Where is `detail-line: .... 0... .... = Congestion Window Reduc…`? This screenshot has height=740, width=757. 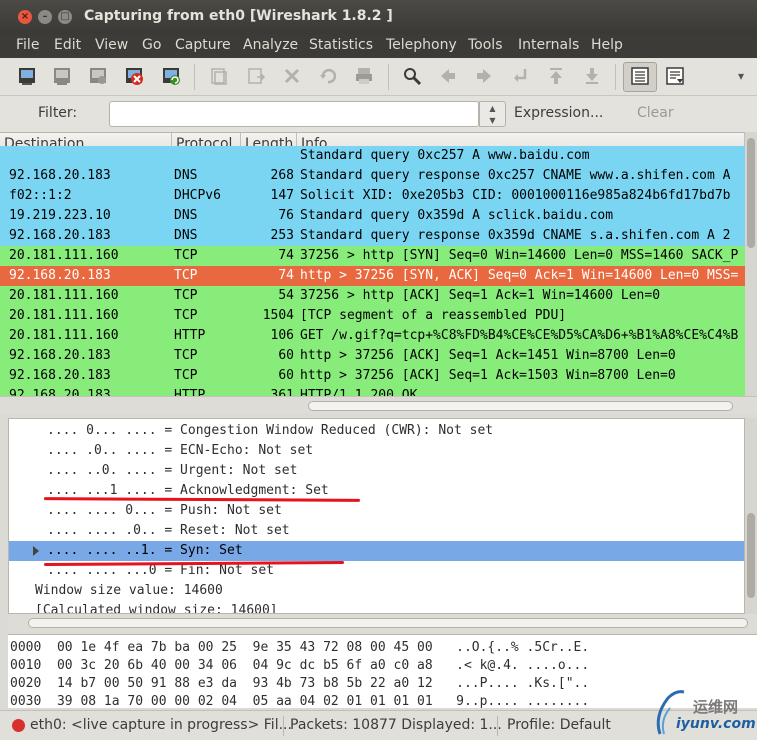
detail-line: .... 0... .... = Congestion Window Reduc… is located at coordinates (376, 431).